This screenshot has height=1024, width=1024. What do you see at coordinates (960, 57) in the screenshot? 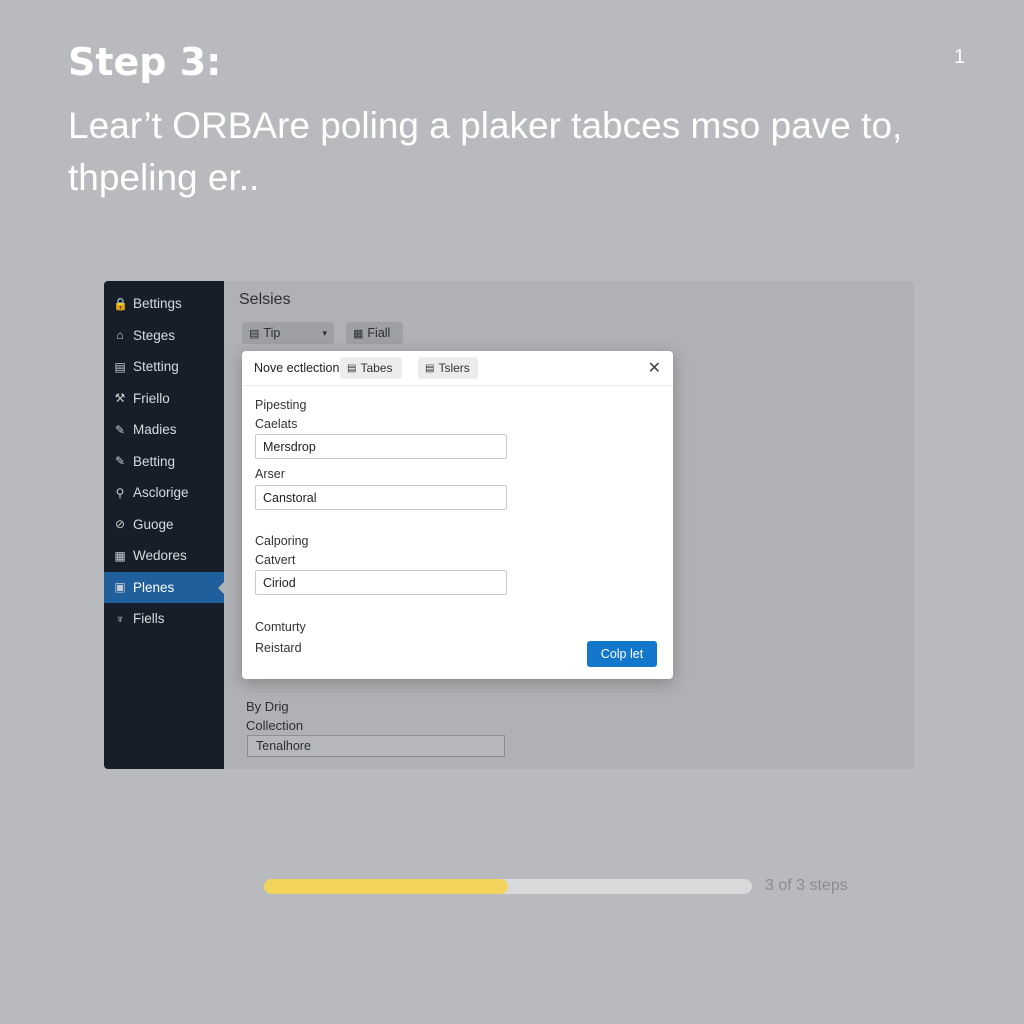
I see `page-number: 1` at bounding box center [960, 57].